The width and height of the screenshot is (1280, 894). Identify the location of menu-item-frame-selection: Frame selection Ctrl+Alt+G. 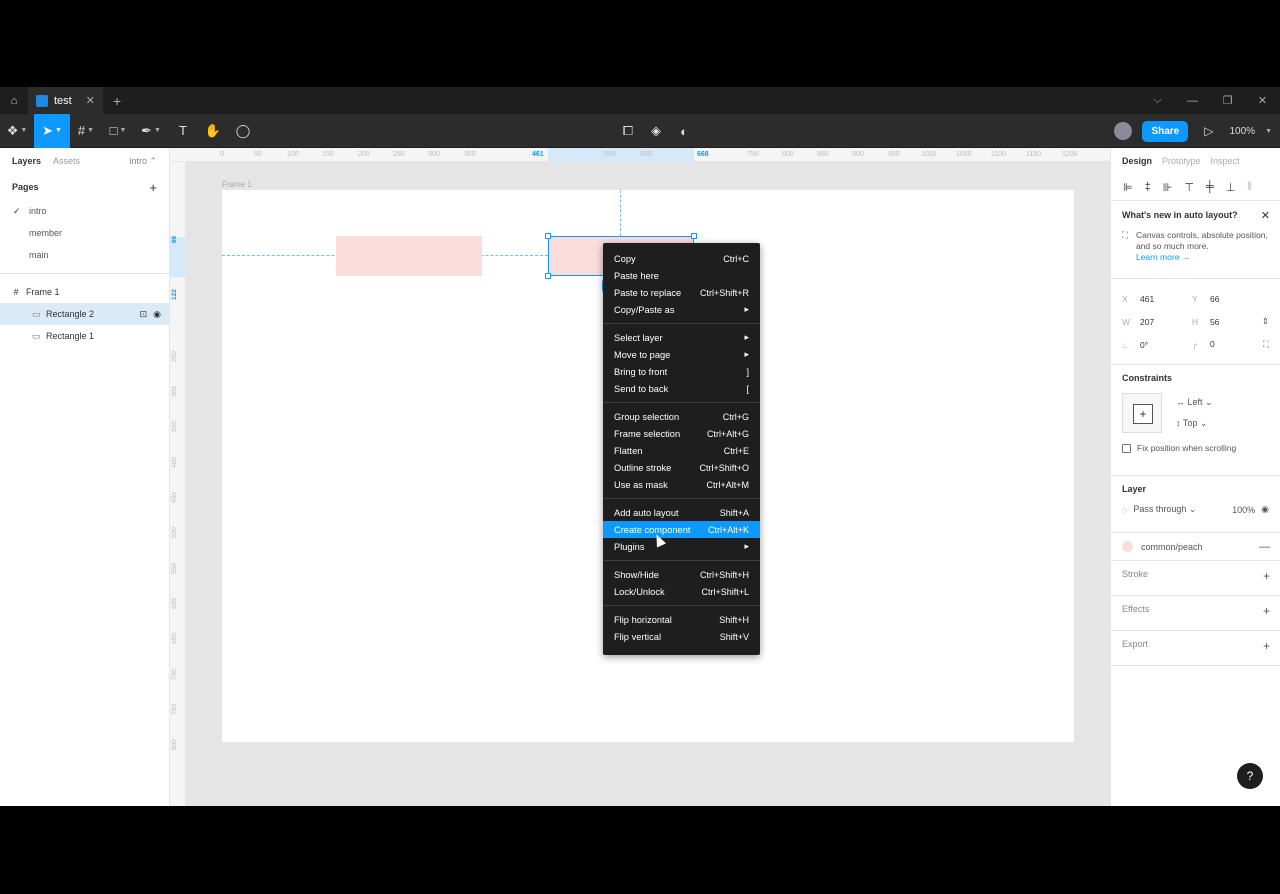
(681, 433).